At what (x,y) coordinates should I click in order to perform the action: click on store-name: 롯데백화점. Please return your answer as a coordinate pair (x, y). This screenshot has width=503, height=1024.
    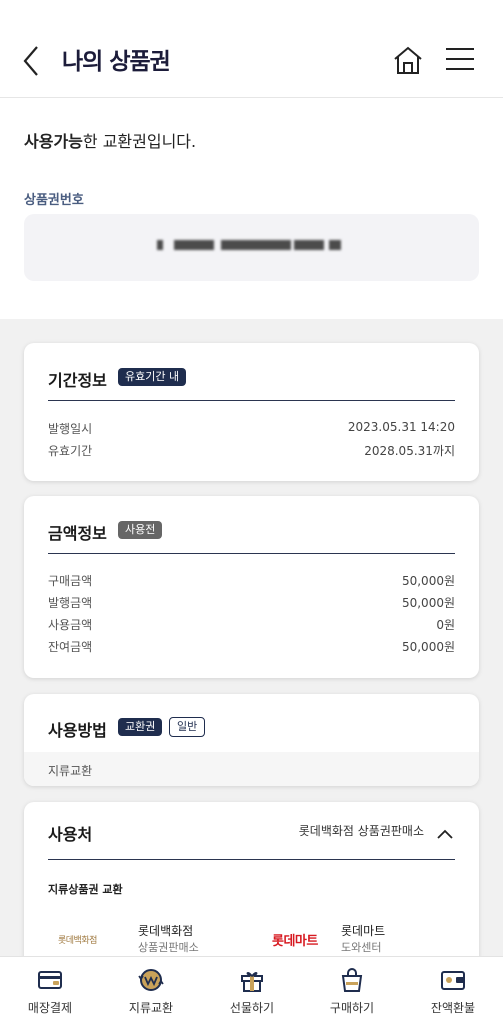
    Looking at the image, I should click on (166, 931).